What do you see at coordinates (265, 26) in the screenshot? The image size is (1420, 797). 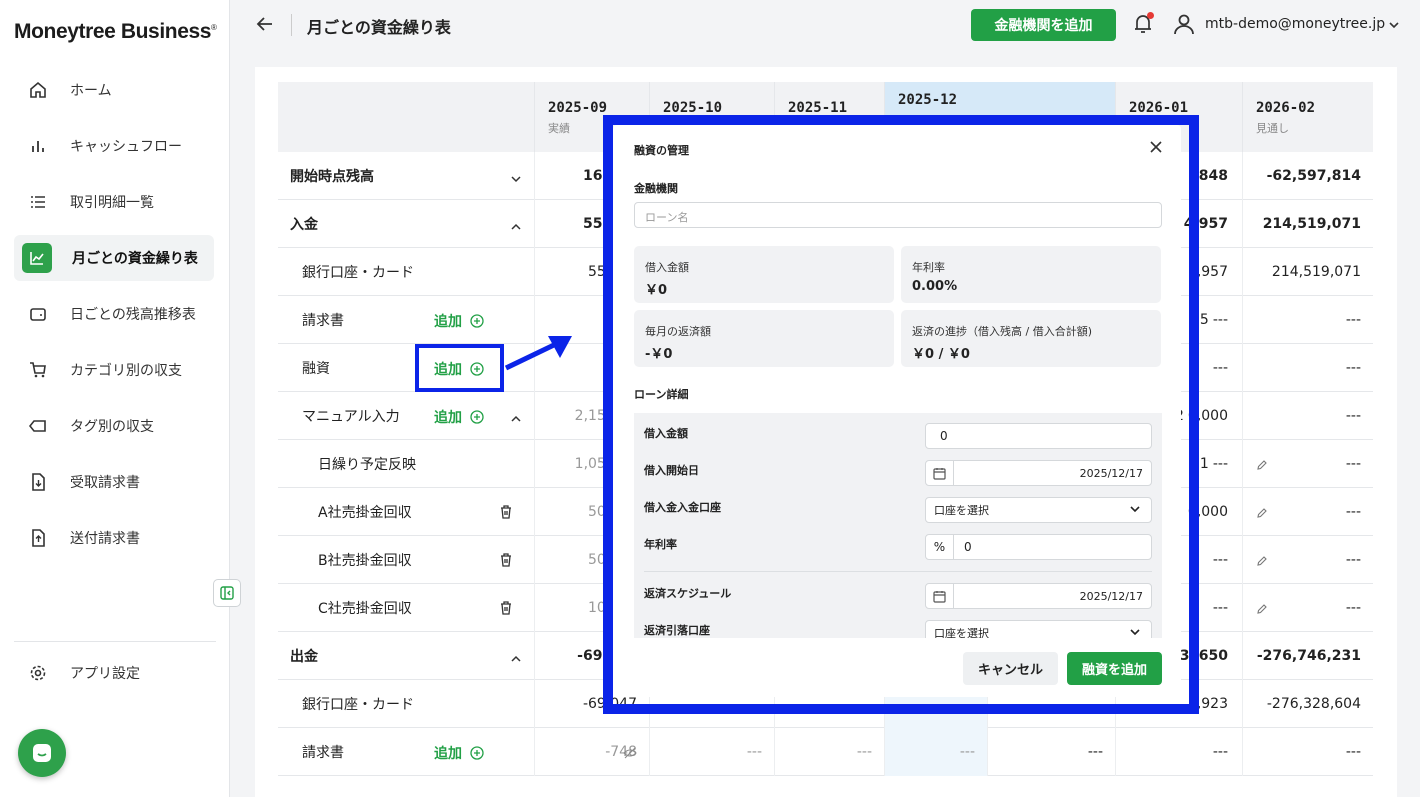 I see `back-arrow-icon` at bounding box center [265, 26].